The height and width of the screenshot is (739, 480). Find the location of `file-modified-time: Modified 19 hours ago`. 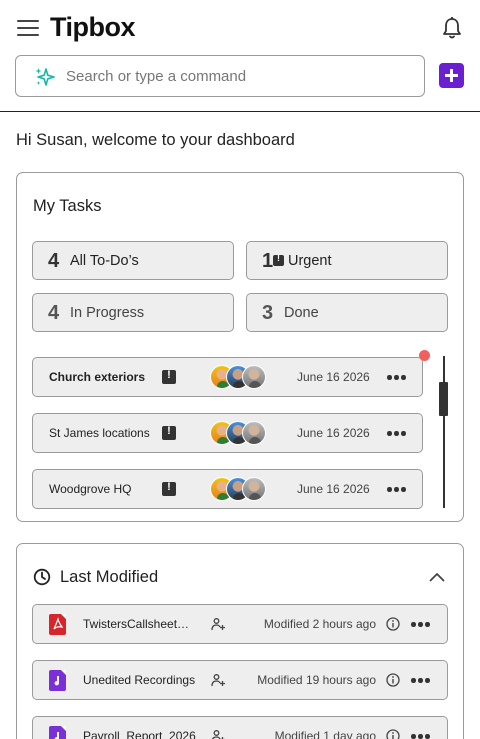

file-modified-time: Modified 19 hours ago is located at coordinates (316, 680).